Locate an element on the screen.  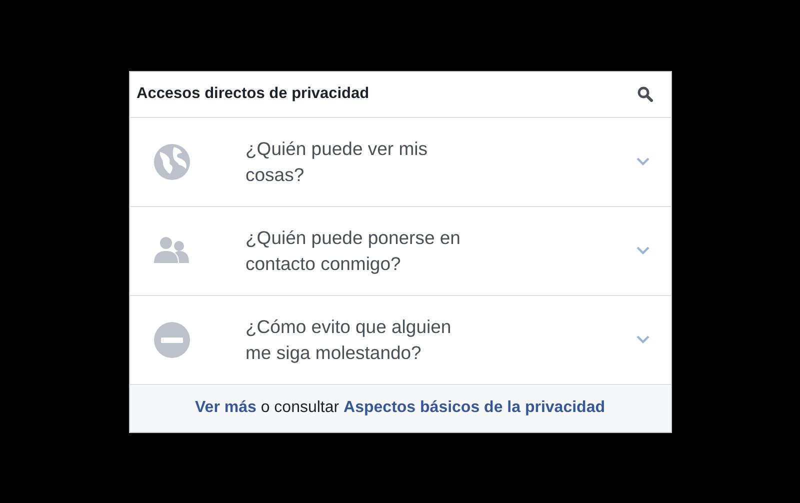
shortcut-row: ¿Quién puede ponerse en contacto conmigo? is located at coordinates (400, 251).